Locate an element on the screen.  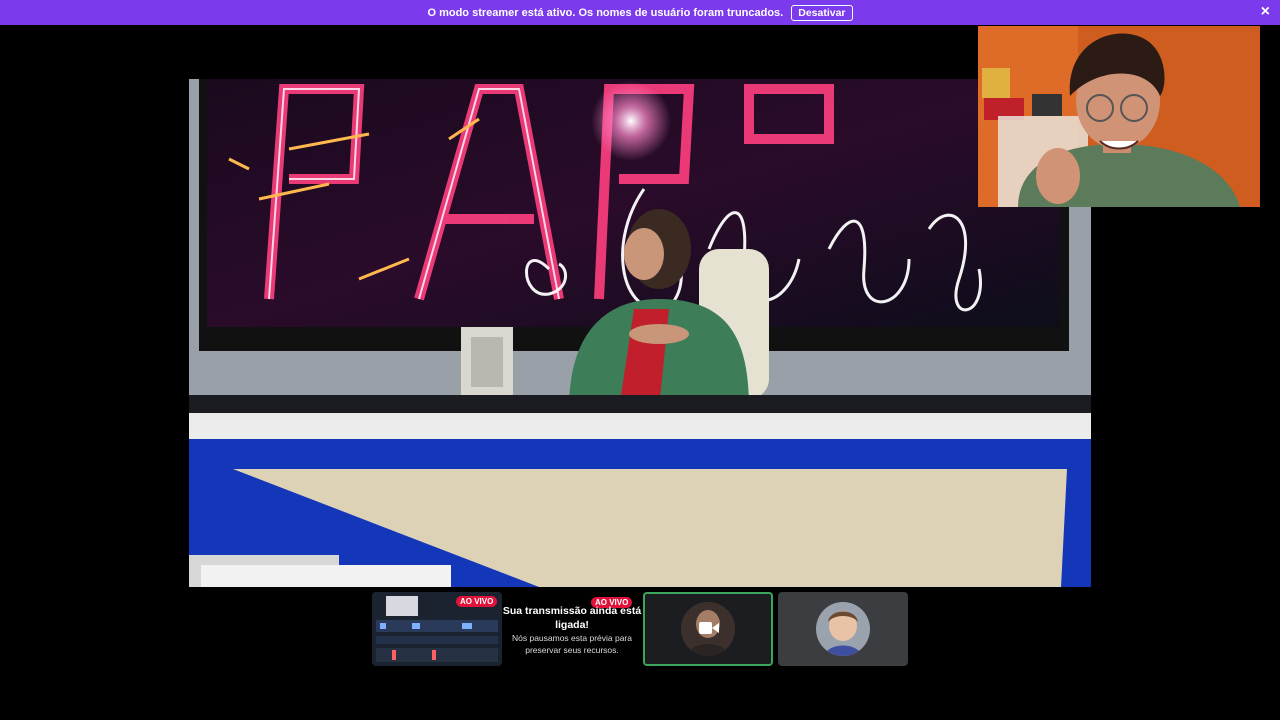
avatar-graphic is located at coordinates (843, 629).